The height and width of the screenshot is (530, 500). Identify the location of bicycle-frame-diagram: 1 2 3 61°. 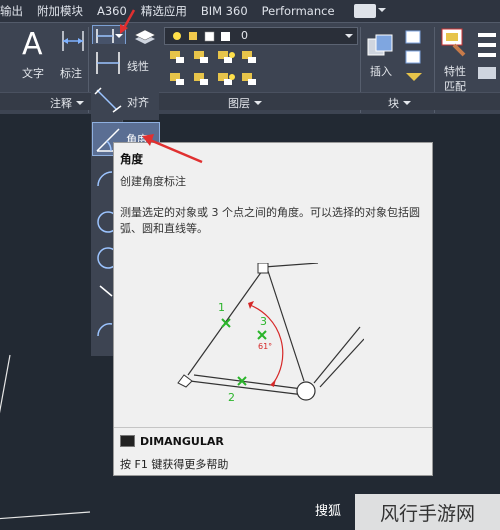
(270, 333).